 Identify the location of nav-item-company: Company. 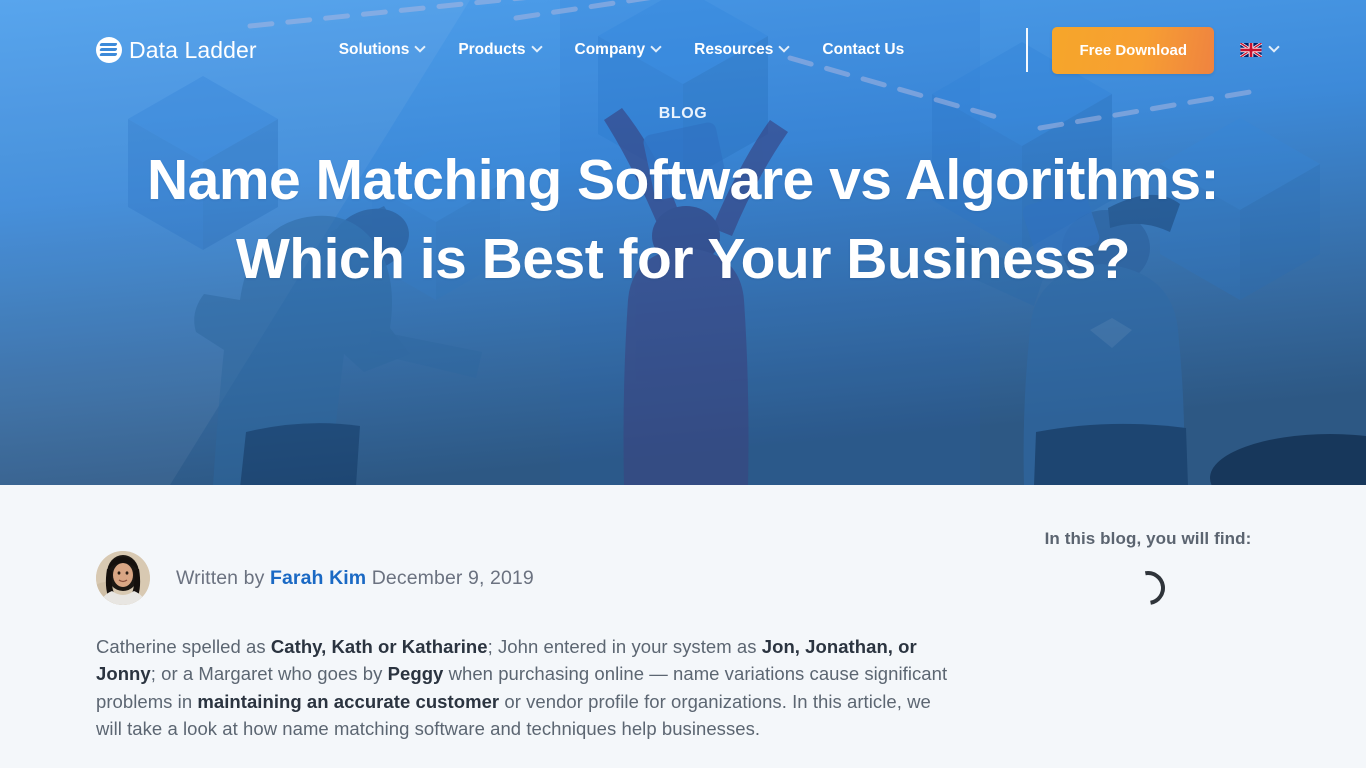
(618, 50).